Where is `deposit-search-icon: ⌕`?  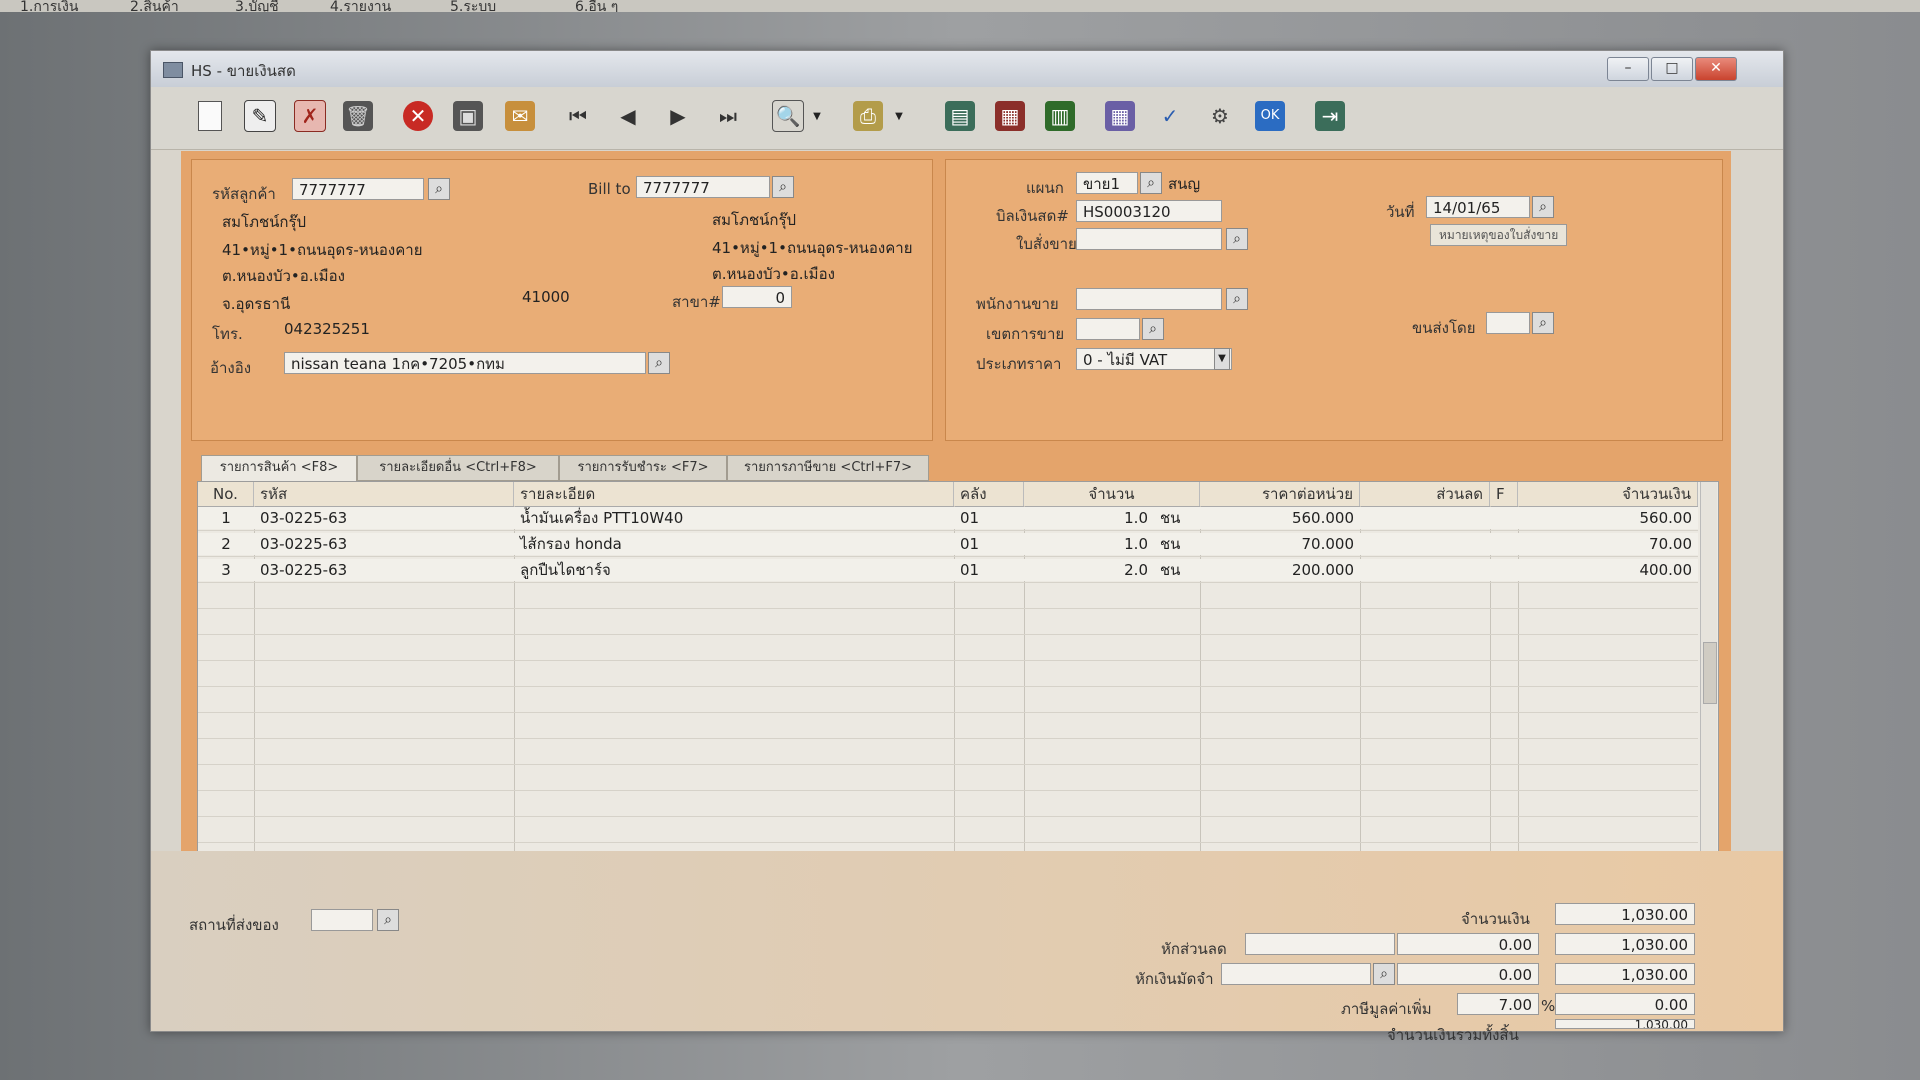 deposit-search-icon: ⌕ is located at coordinates (1384, 974).